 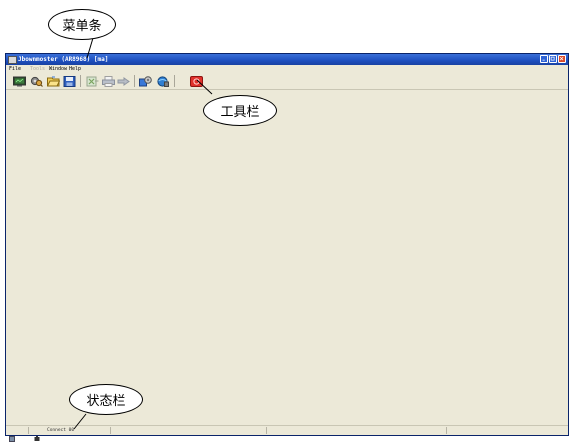 I want to click on menubar-callout: 菜单条, so click(x=82, y=24).